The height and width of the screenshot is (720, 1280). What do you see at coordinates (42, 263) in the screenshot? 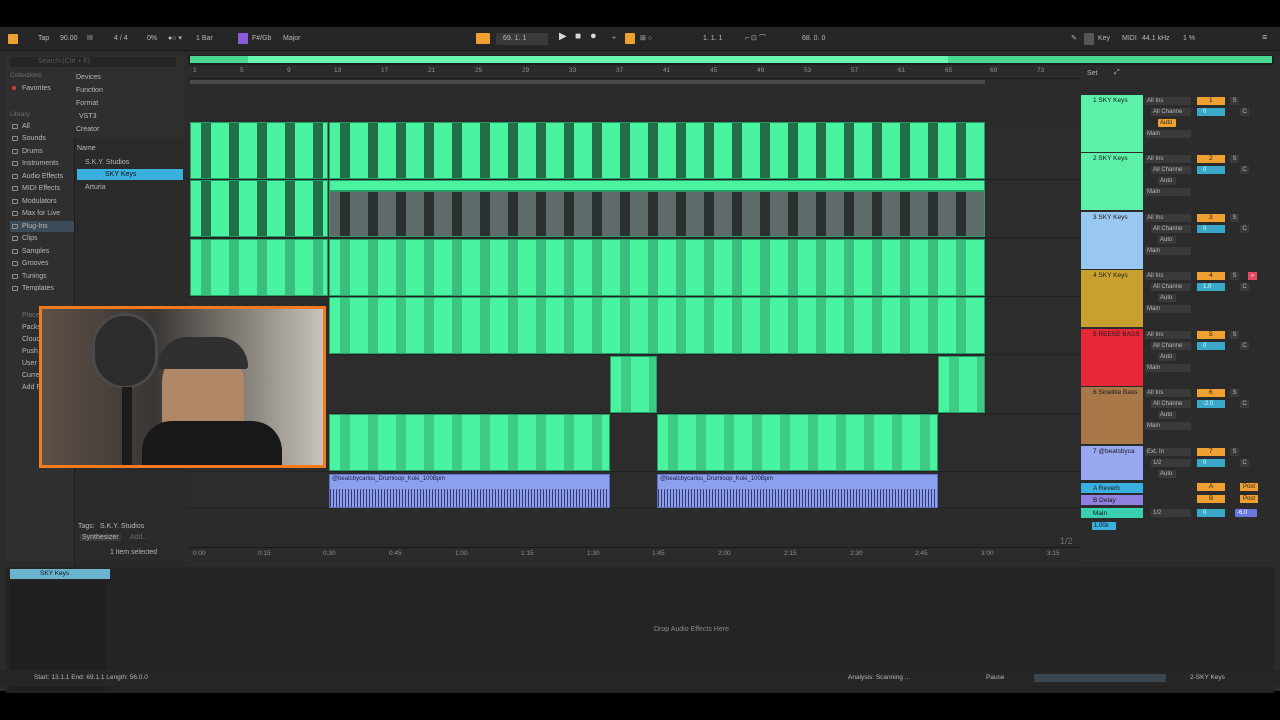
I see `library-grooves: Grooves` at bounding box center [42, 263].